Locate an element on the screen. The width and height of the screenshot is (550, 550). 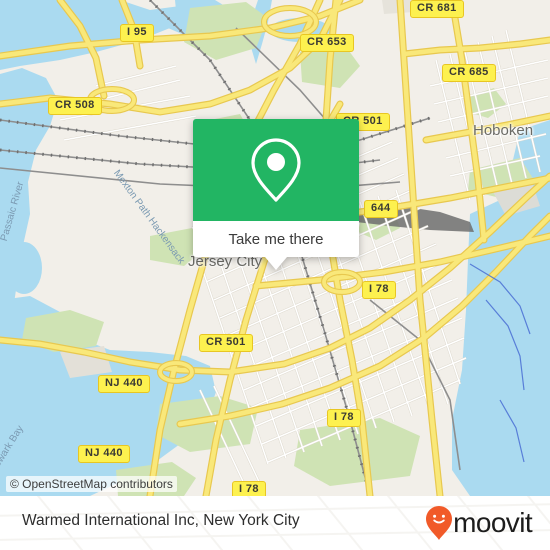
road-shield: CR 501 is located at coordinates (226, 343).